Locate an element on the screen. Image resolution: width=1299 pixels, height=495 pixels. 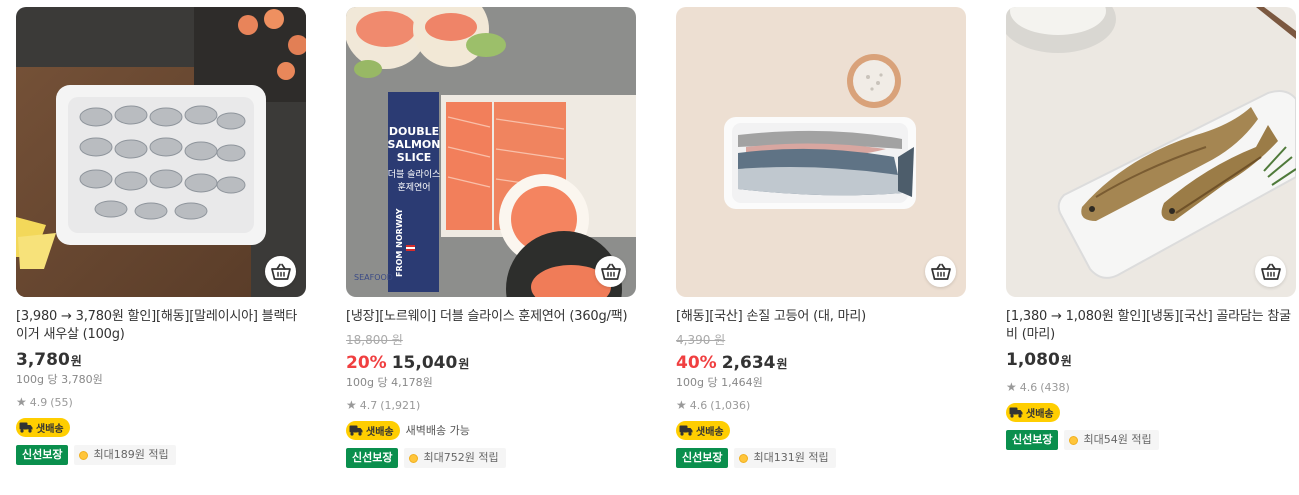
shrimp-photo is located at coordinates (161, 152).